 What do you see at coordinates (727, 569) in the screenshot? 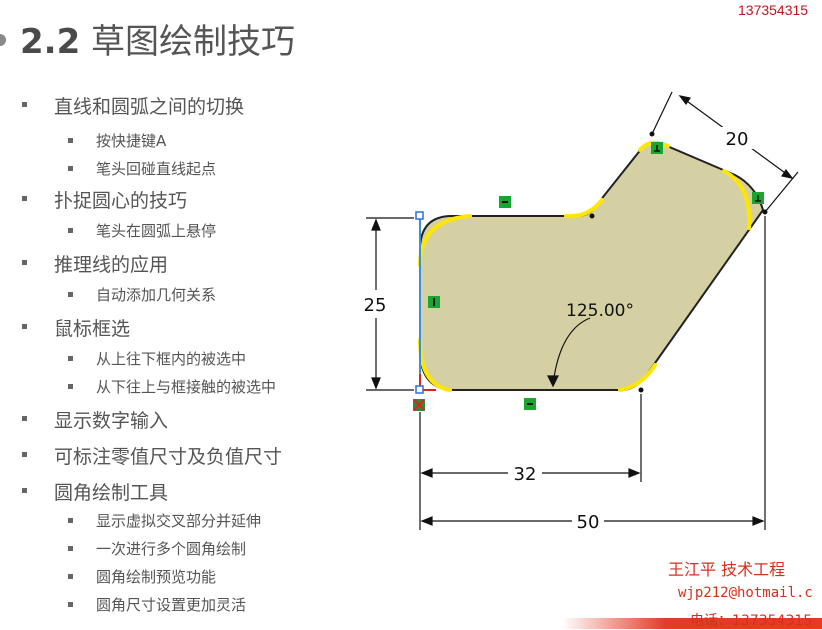
I see `contact-name: 王江平 技术工程` at bounding box center [727, 569].